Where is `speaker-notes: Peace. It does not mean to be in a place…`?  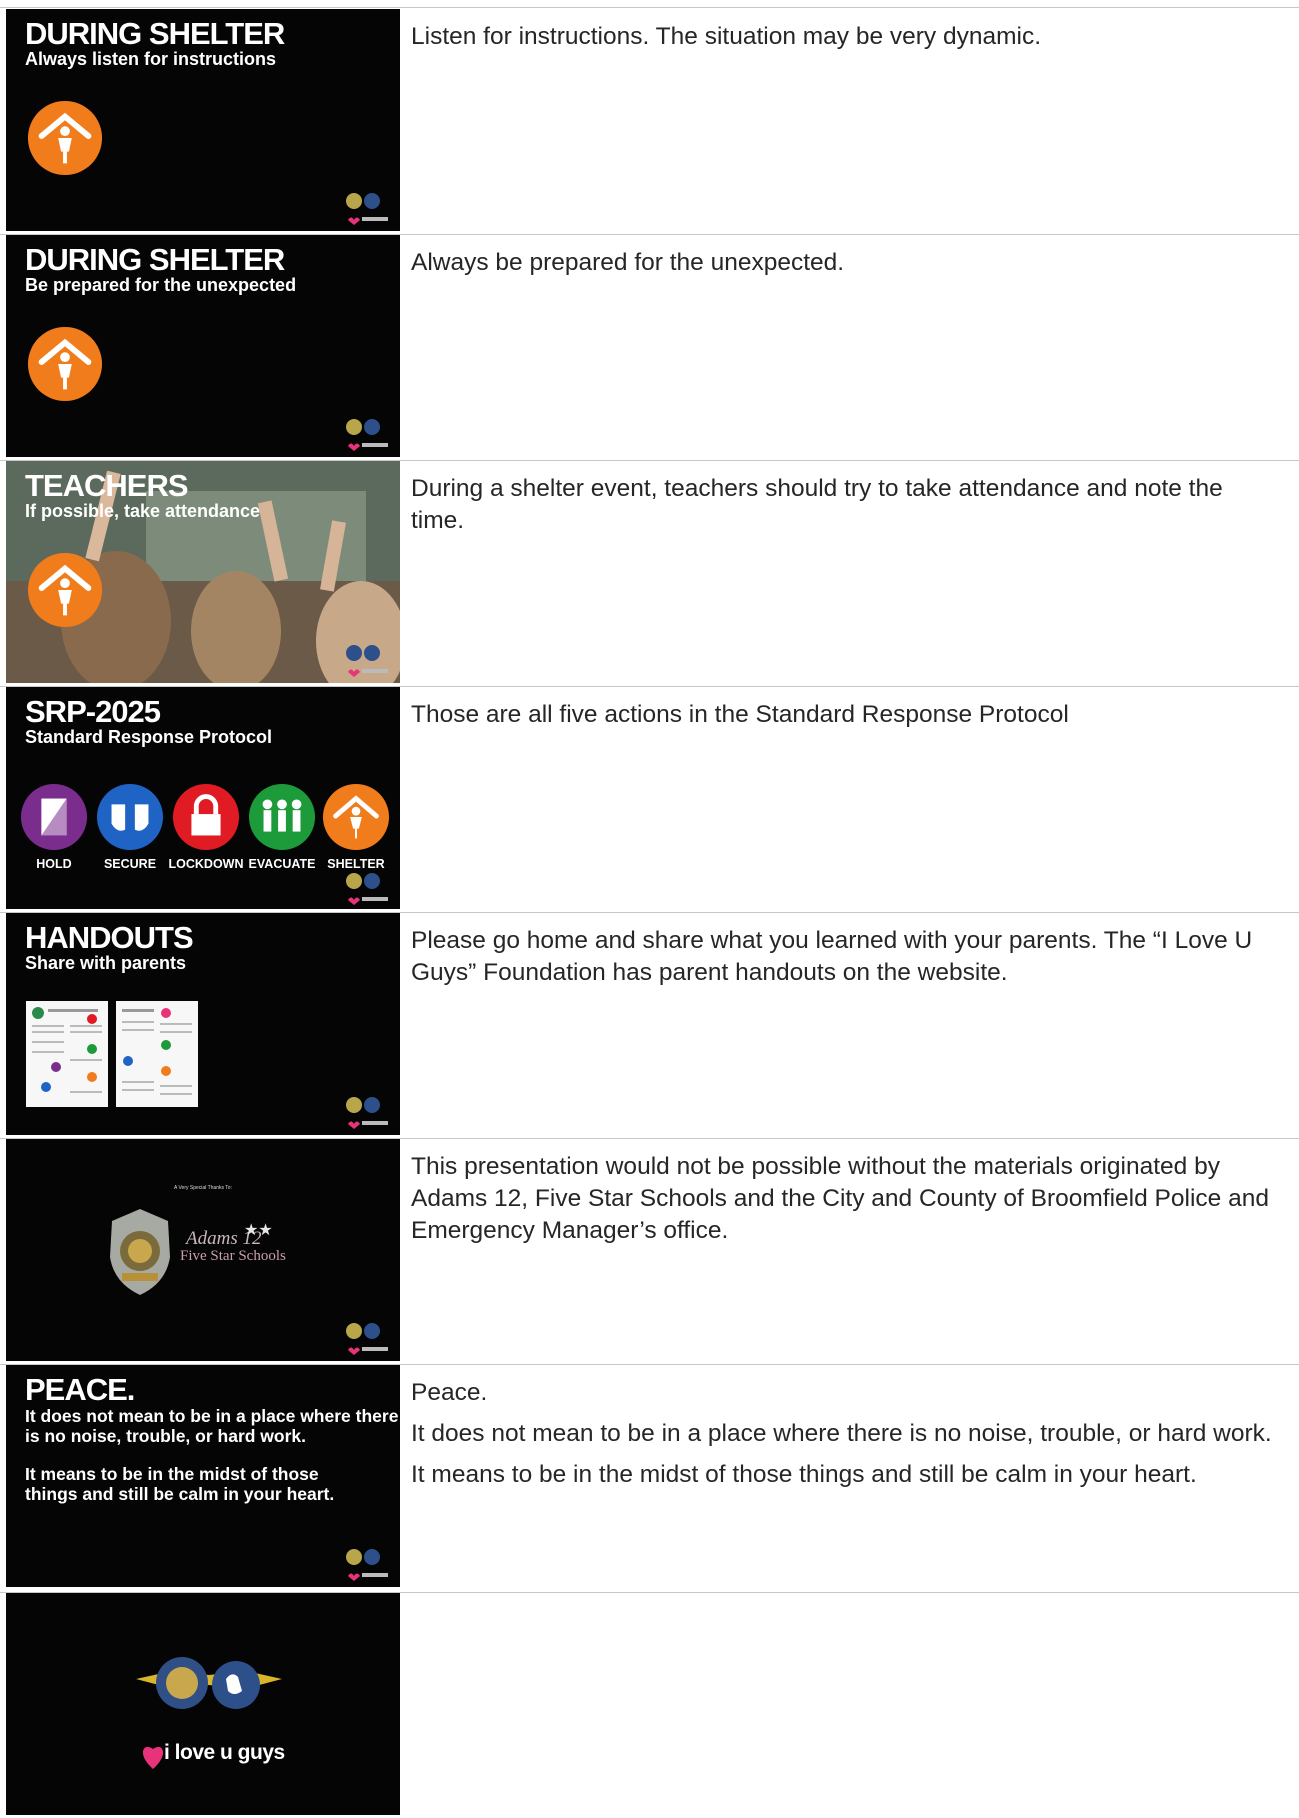
speaker-notes: Peace. It does not mean to be in a place… is located at coordinates (846, 1438).